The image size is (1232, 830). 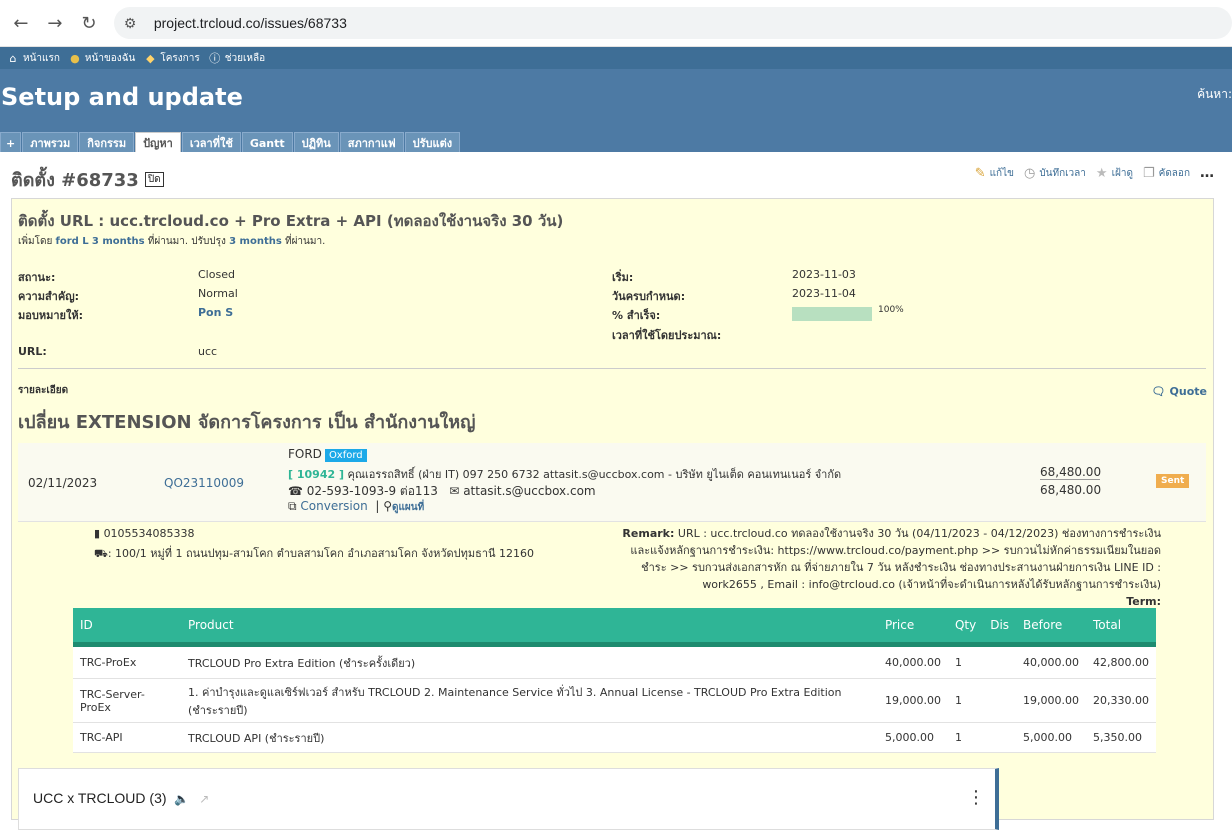 What do you see at coordinates (1121, 627) in the screenshot?
I see `col-total: Total` at bounding box center [1121, 627].